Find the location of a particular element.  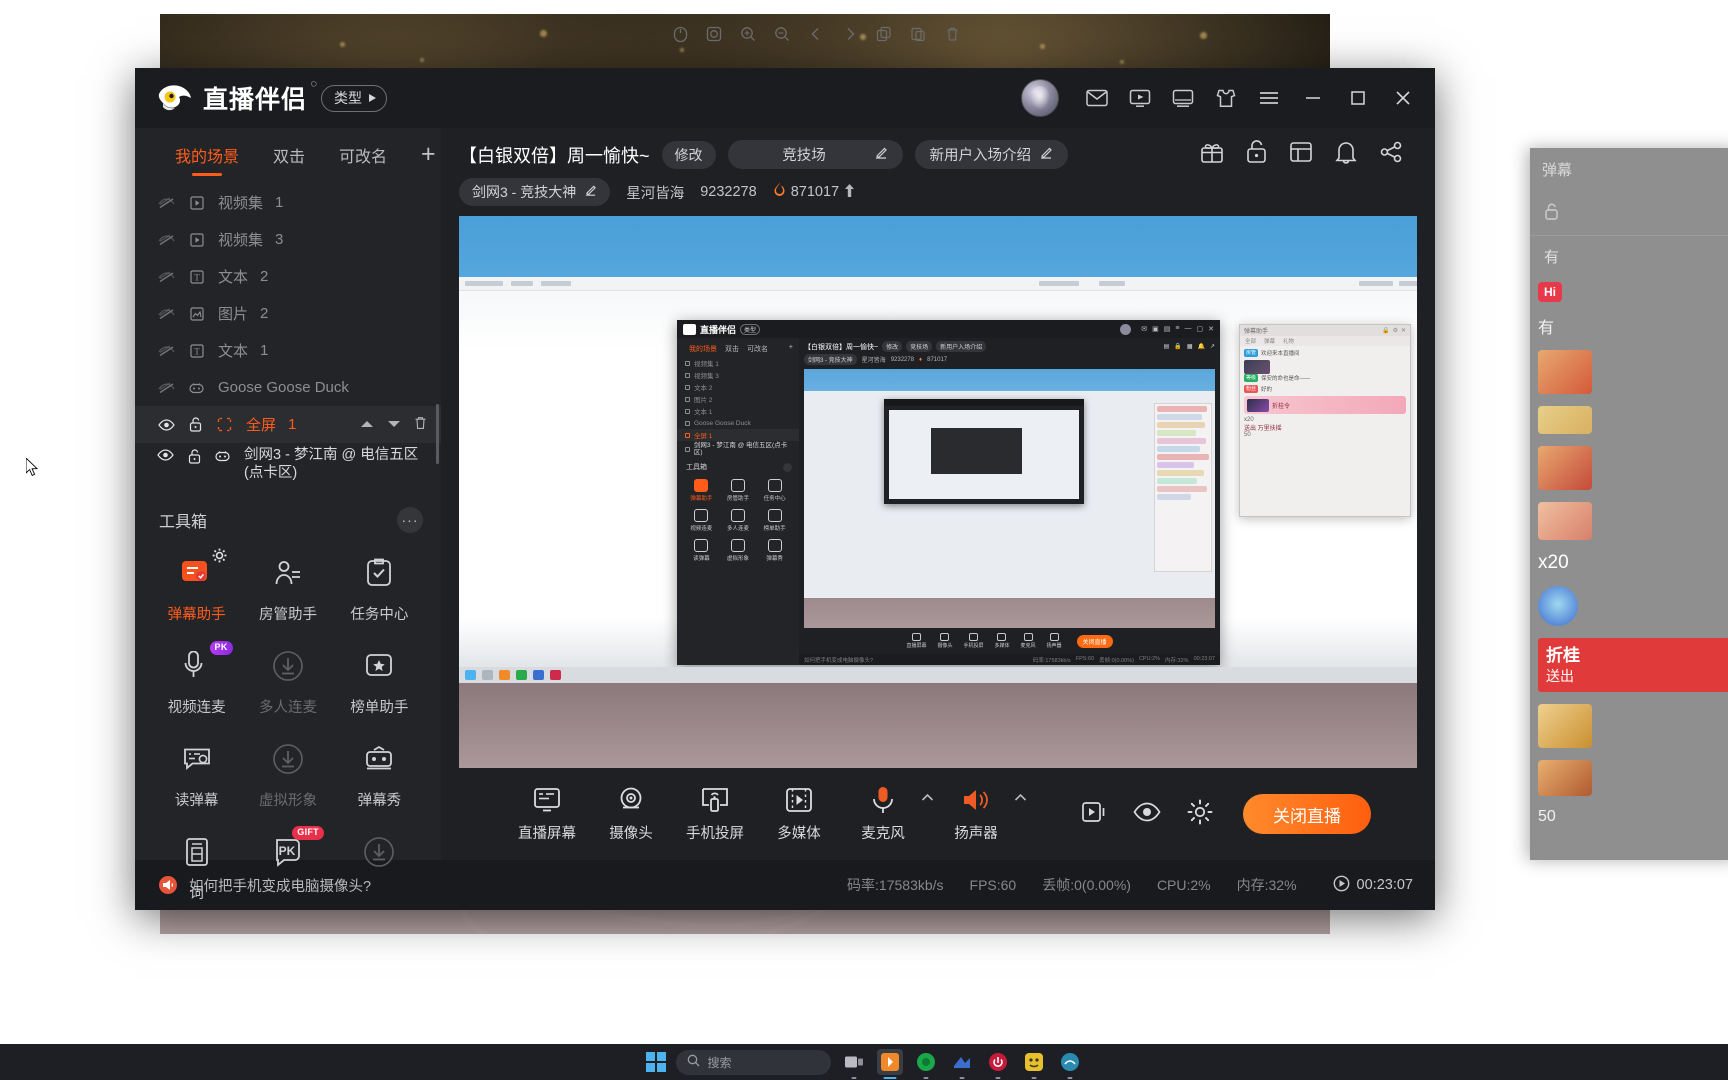

move-down-icon is located at coordinates (394, 425).